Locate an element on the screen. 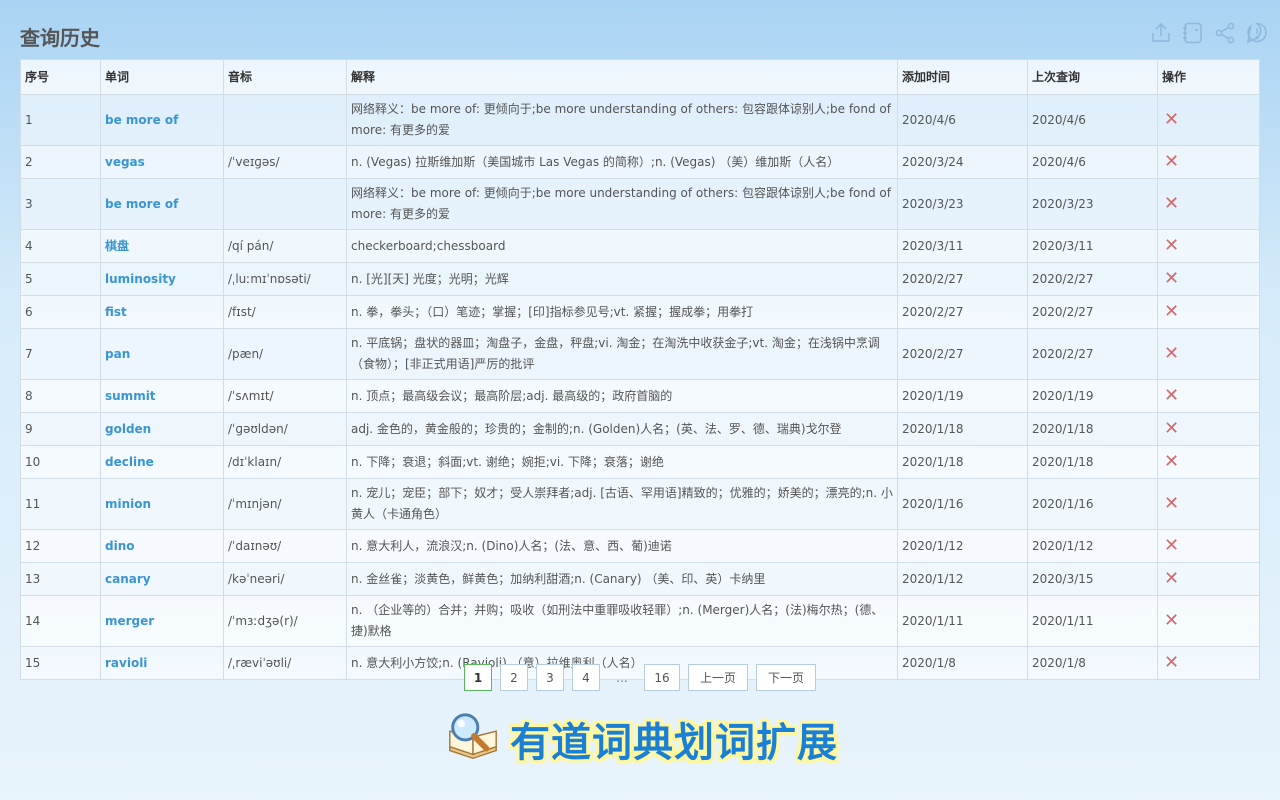 The width and height of the screenshot is (1280, 800). row-no: 11 is located at coordinates (60, 504).